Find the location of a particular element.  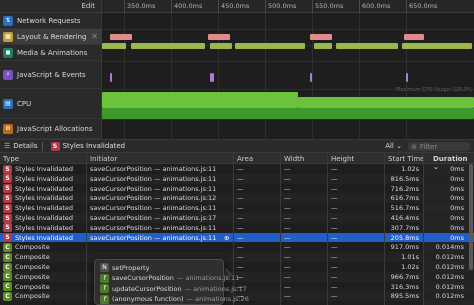

track-label: Media & Animations is located at coordinates (52, 52).